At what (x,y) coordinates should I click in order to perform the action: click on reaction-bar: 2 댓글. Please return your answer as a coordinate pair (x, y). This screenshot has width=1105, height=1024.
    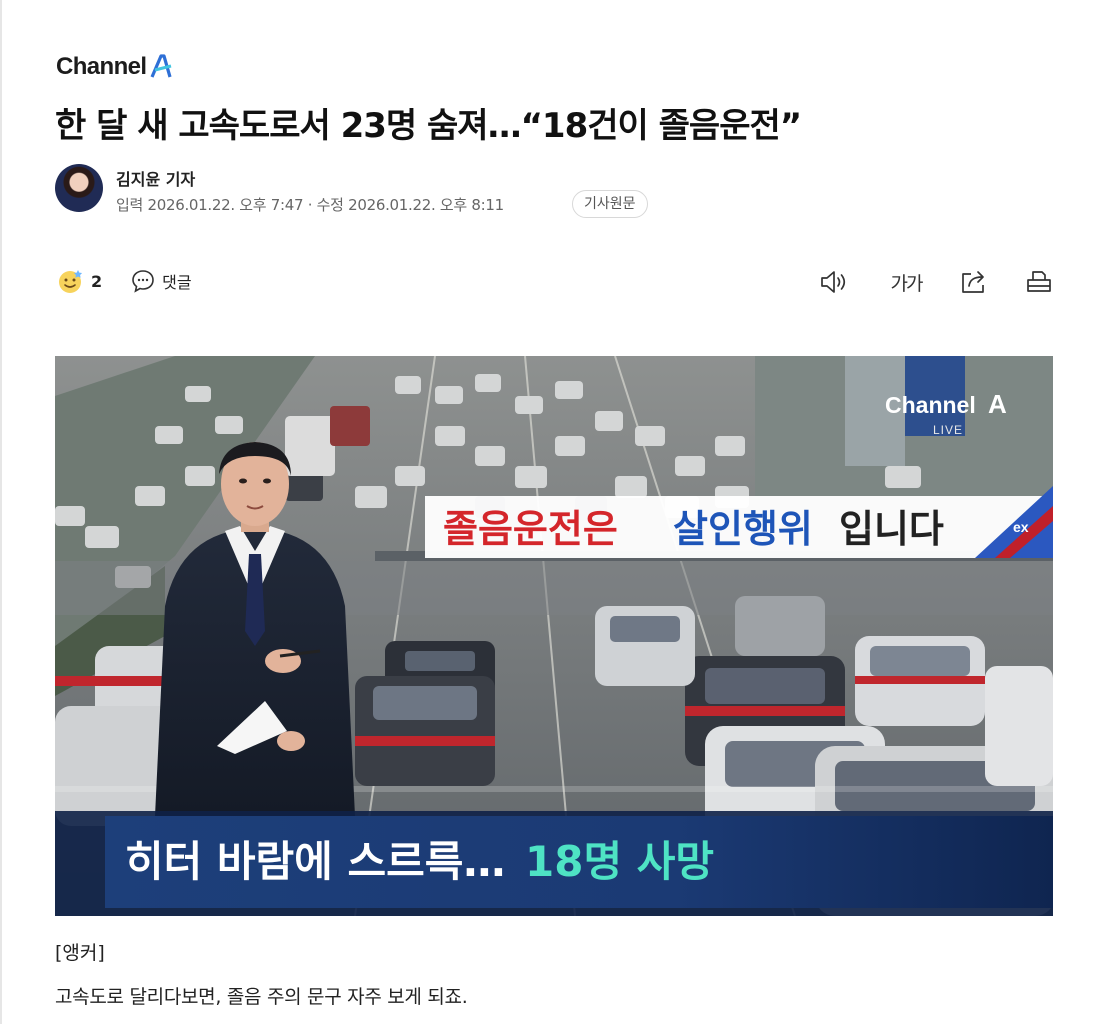
    Looking at the image, I should click on (124, 281).